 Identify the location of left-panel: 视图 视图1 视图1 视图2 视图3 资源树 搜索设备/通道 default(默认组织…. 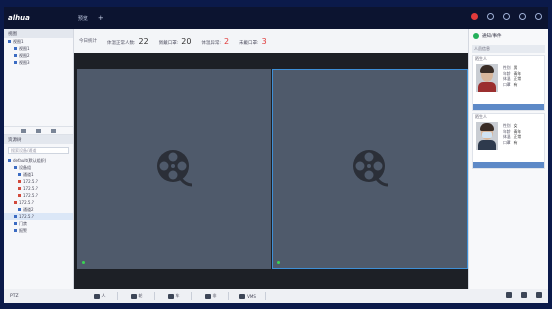
(39, 159).